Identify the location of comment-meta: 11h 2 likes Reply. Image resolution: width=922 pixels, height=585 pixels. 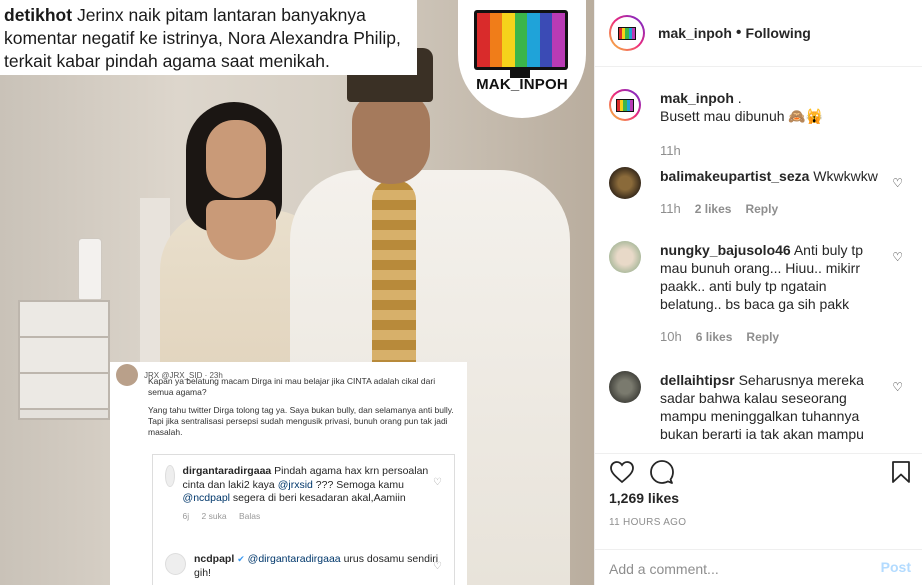
(719, 208).